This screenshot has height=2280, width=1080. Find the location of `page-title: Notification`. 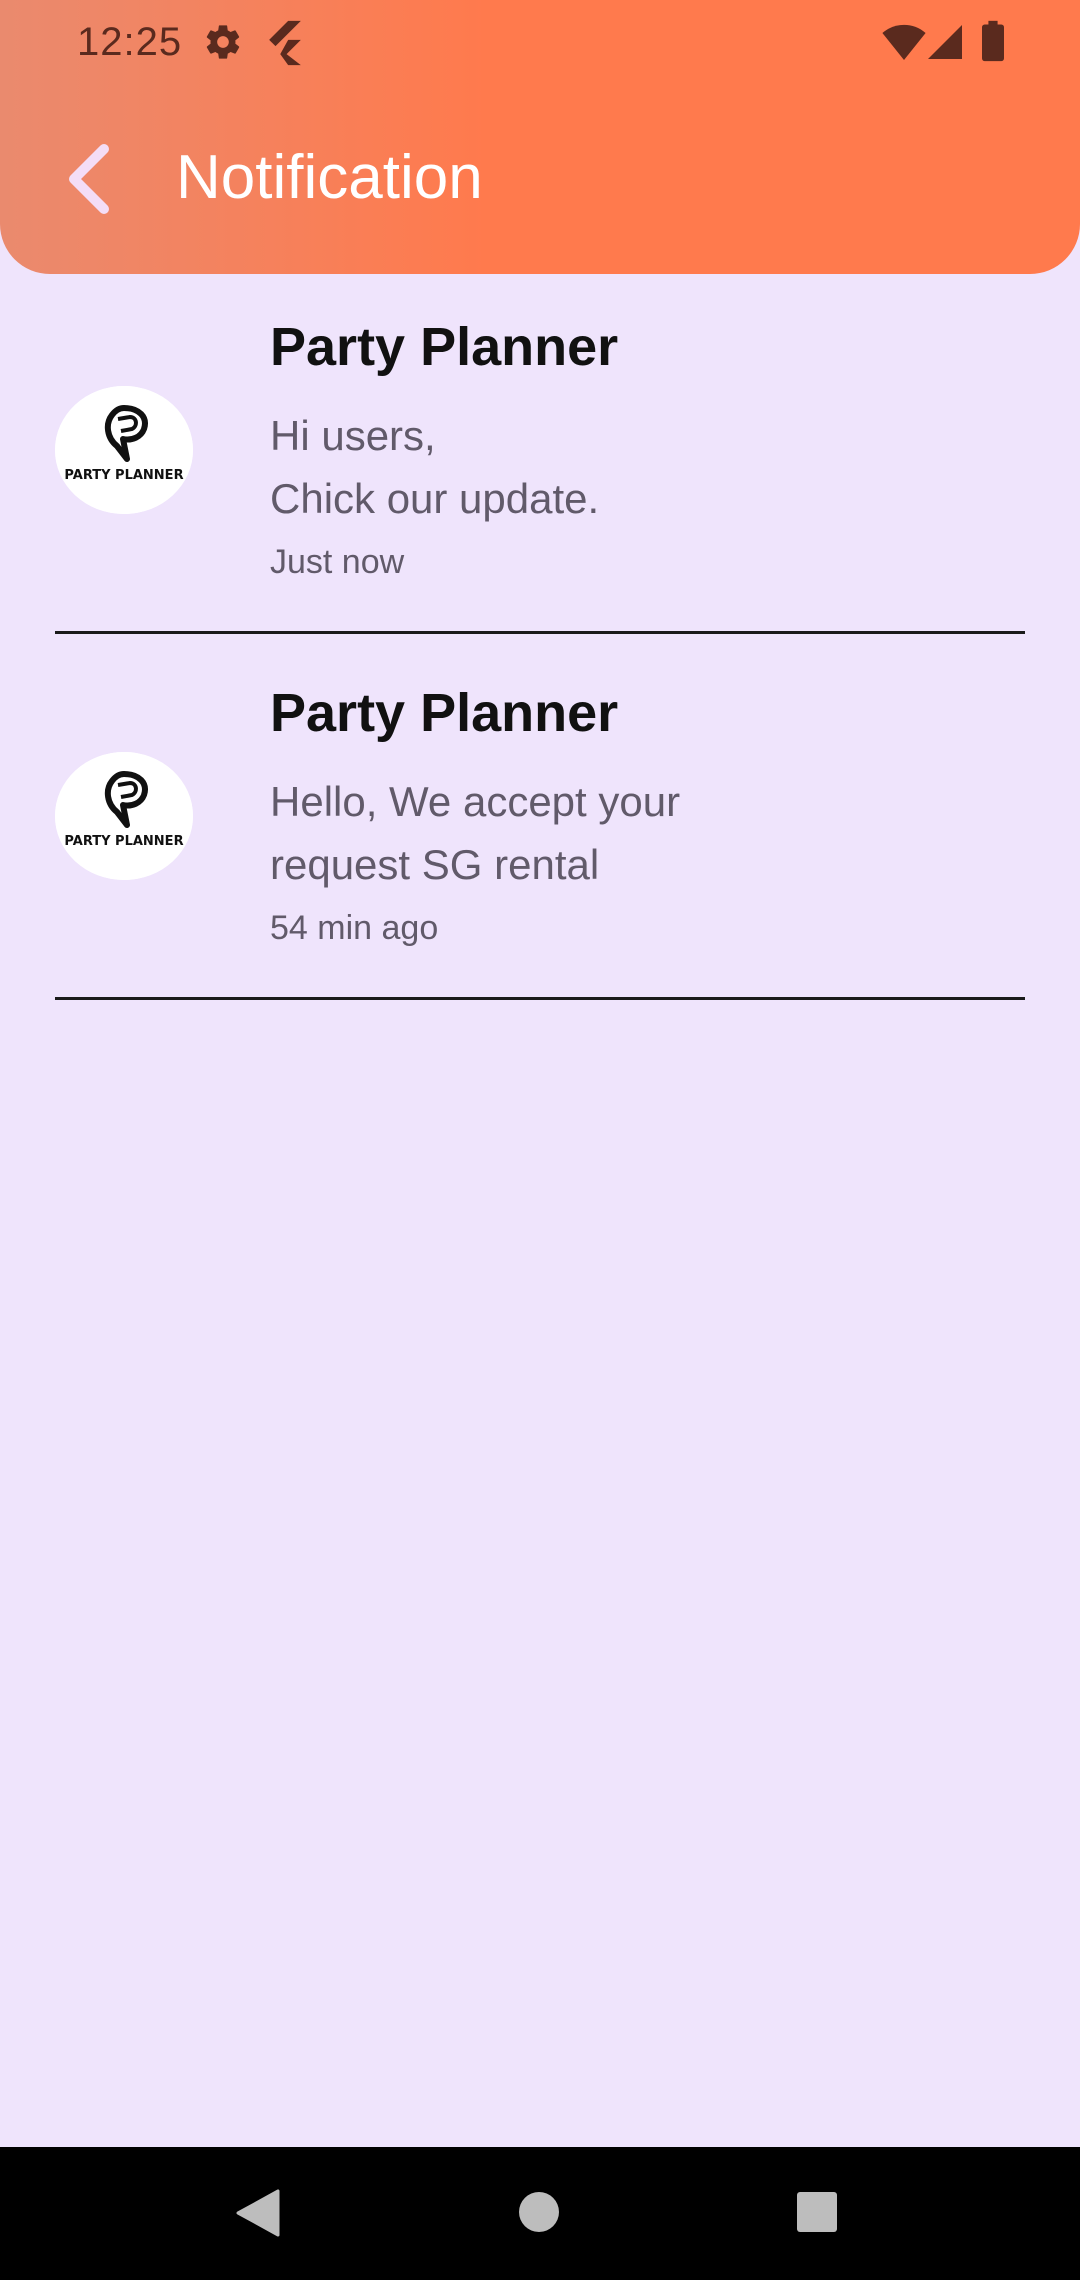

page-title: Notification is located at coordinates (329, 177).